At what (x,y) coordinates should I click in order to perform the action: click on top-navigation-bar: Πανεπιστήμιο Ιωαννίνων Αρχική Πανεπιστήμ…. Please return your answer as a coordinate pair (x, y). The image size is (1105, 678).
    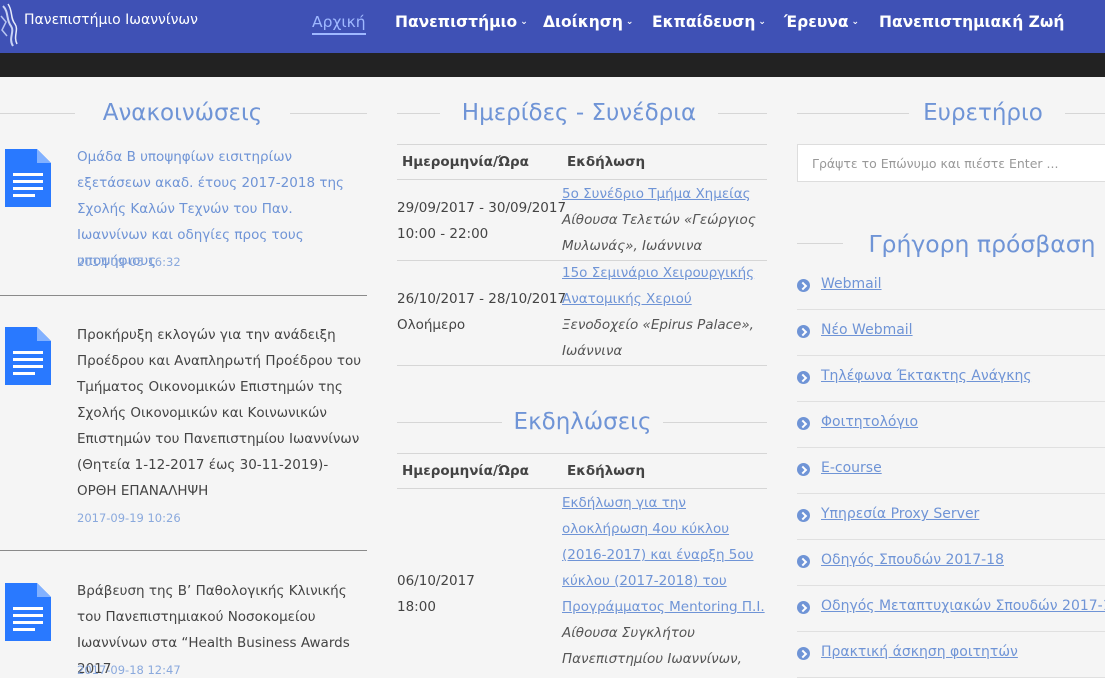
    Looking at the image, I should click on (552, 26).